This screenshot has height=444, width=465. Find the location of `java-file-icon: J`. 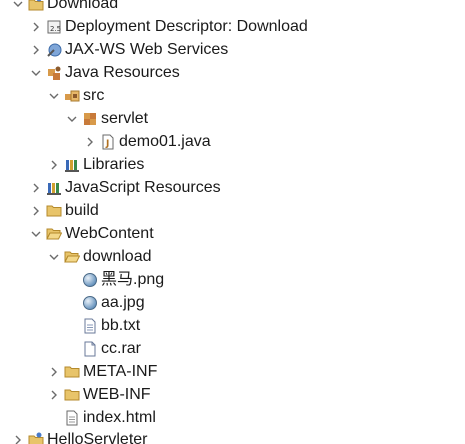

java-file-icon: J is located at coordinates (108, 142).